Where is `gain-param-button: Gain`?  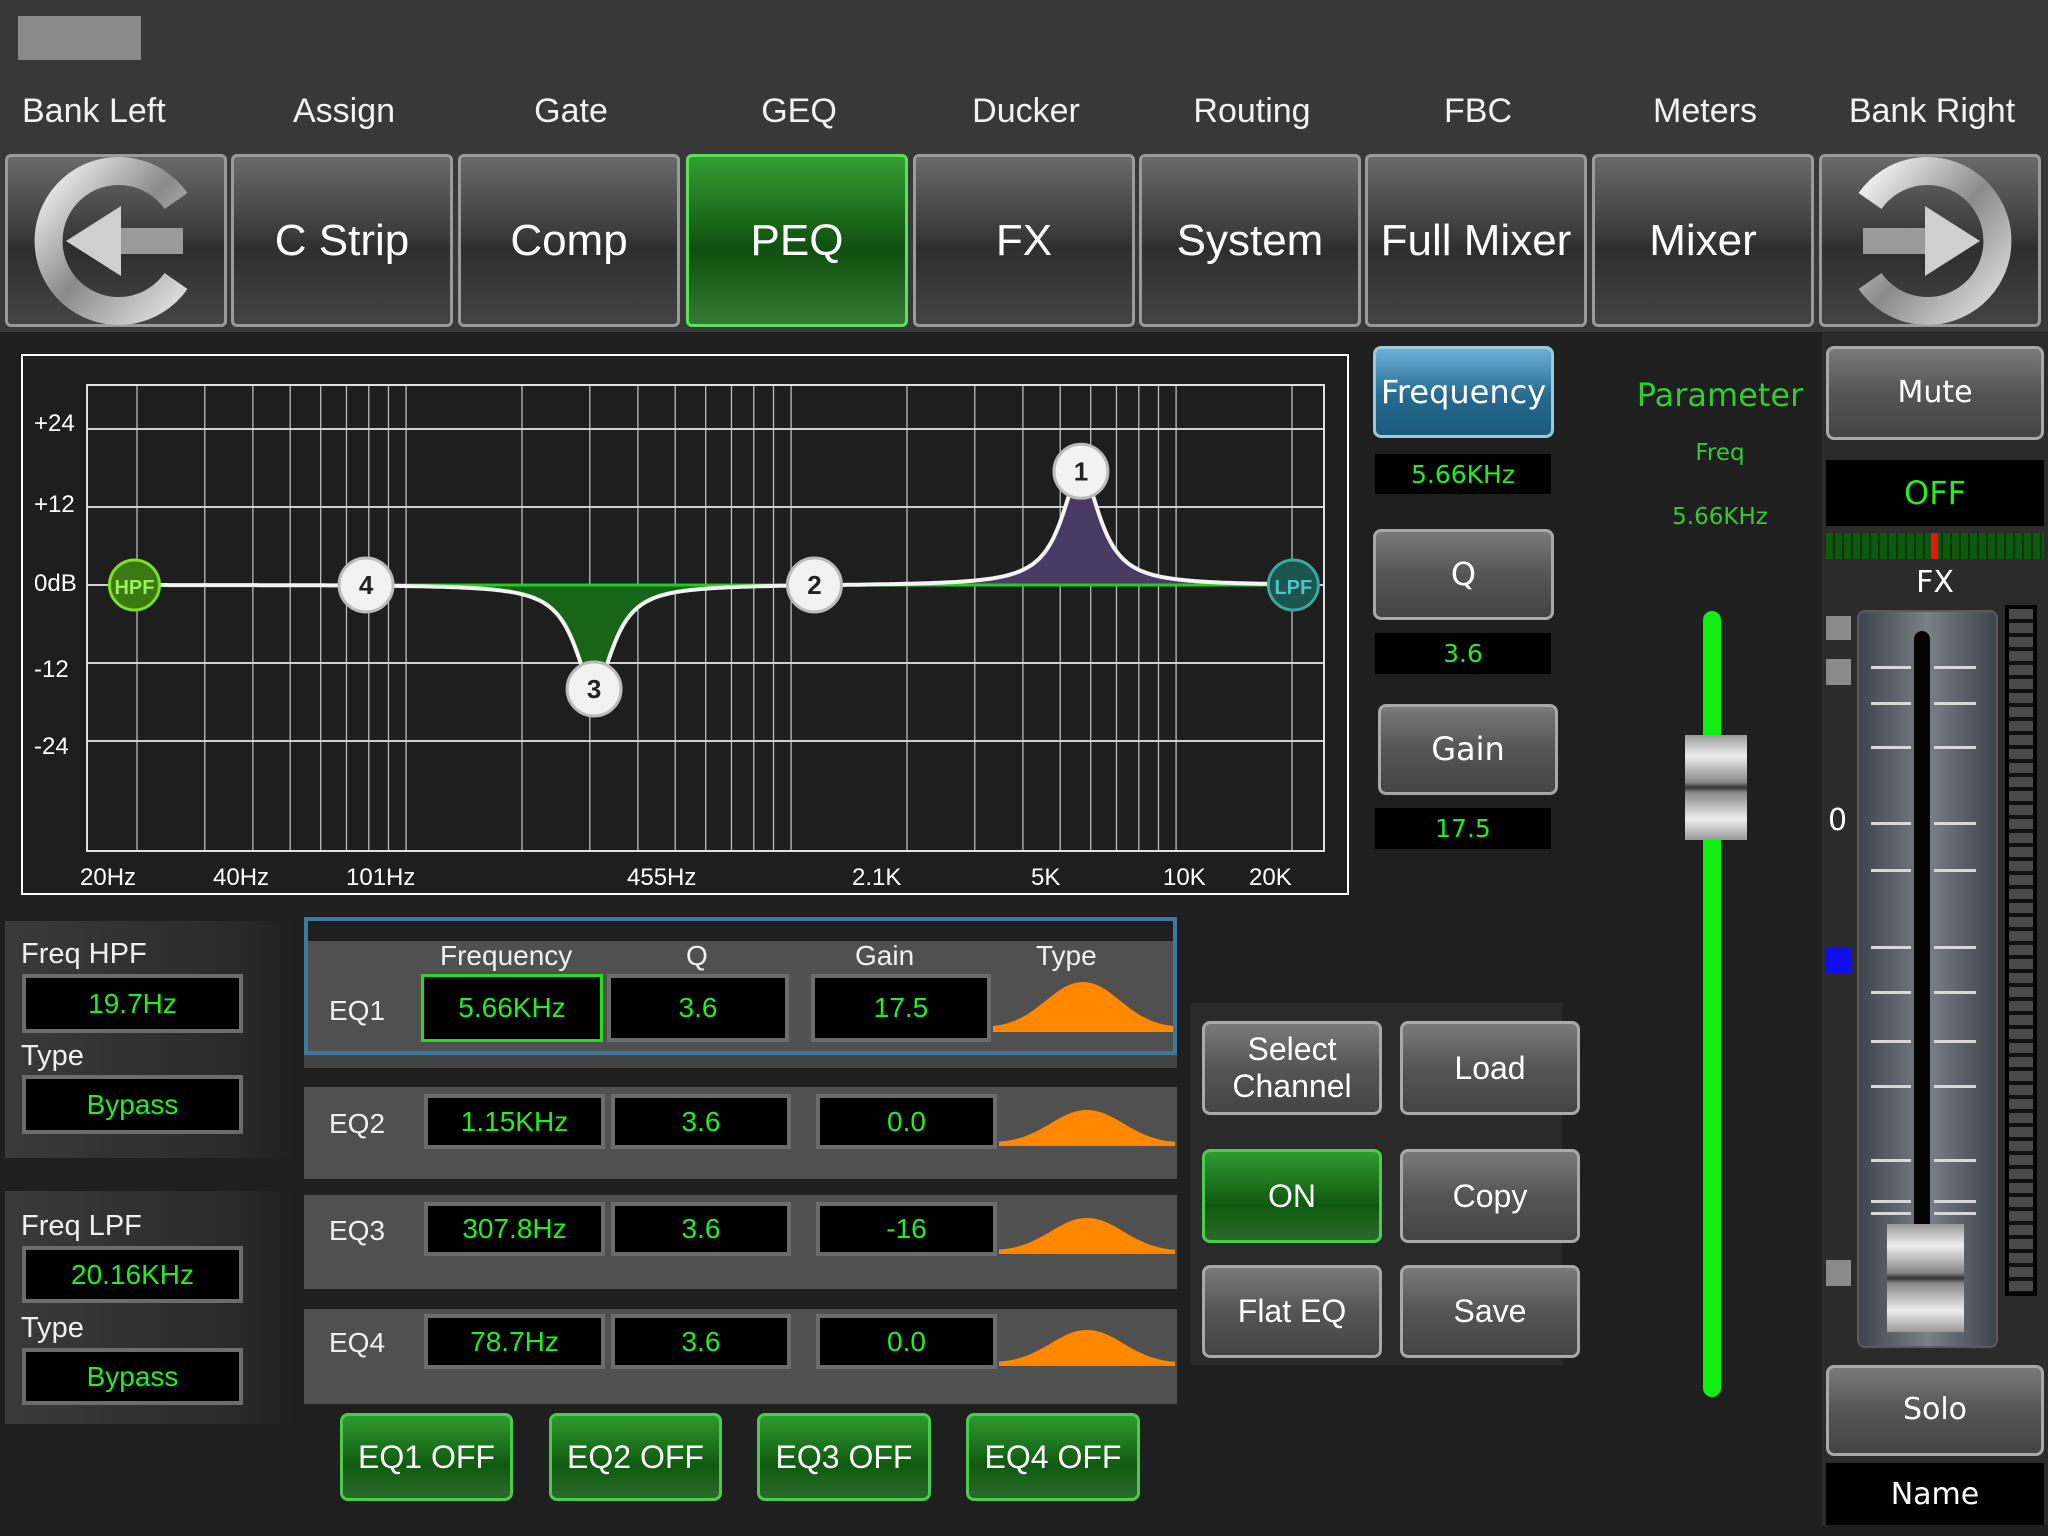 gain-param-button: Gain is located at coordinates (1468, 749).